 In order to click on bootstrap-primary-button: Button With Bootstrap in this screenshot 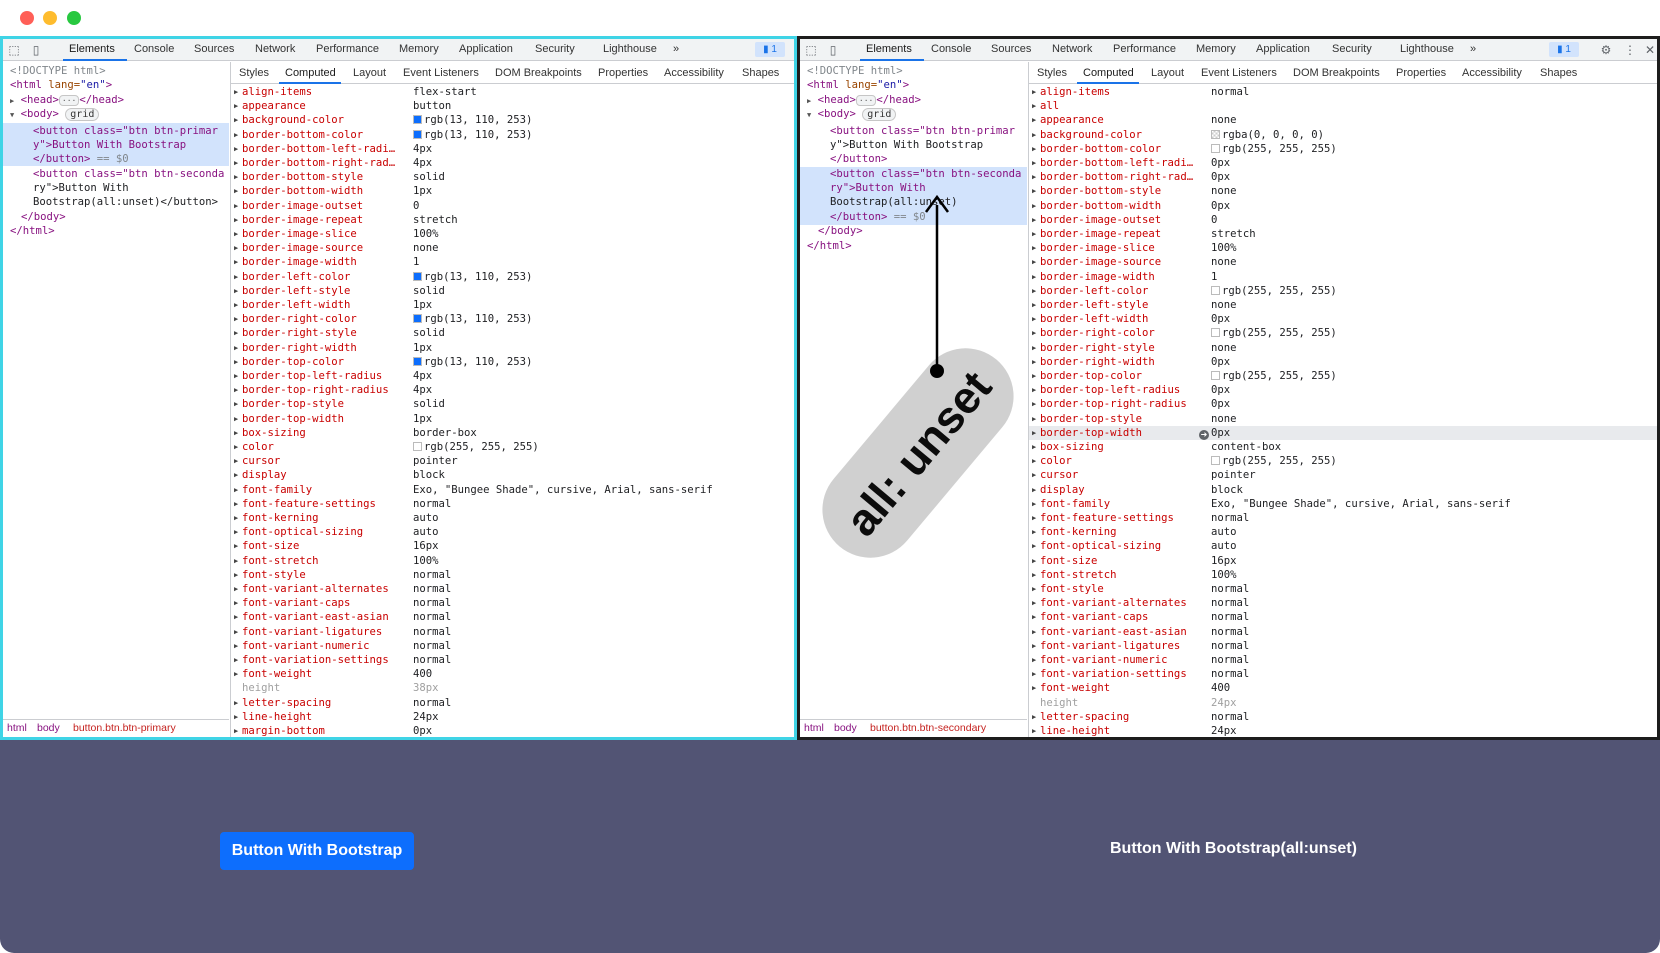, I will do `click(317, 851)`.